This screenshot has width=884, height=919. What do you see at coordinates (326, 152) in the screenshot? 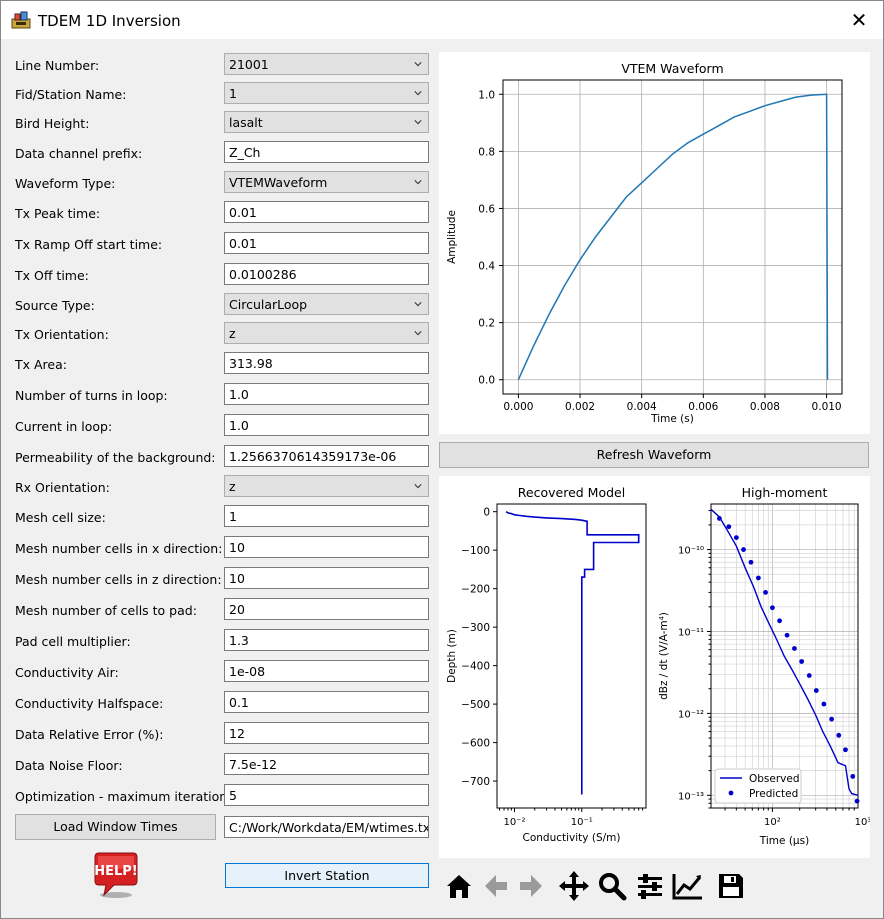
I see `text-input: Z_Ch` at bounding box center [326, 152].